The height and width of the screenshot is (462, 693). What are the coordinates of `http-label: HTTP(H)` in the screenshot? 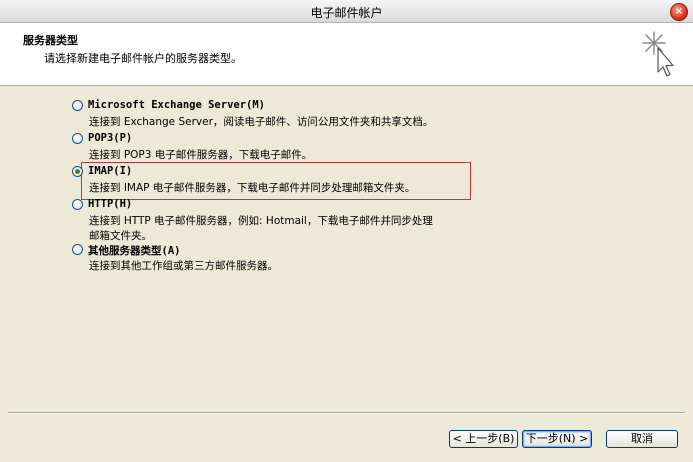 It's located at (110, 204).